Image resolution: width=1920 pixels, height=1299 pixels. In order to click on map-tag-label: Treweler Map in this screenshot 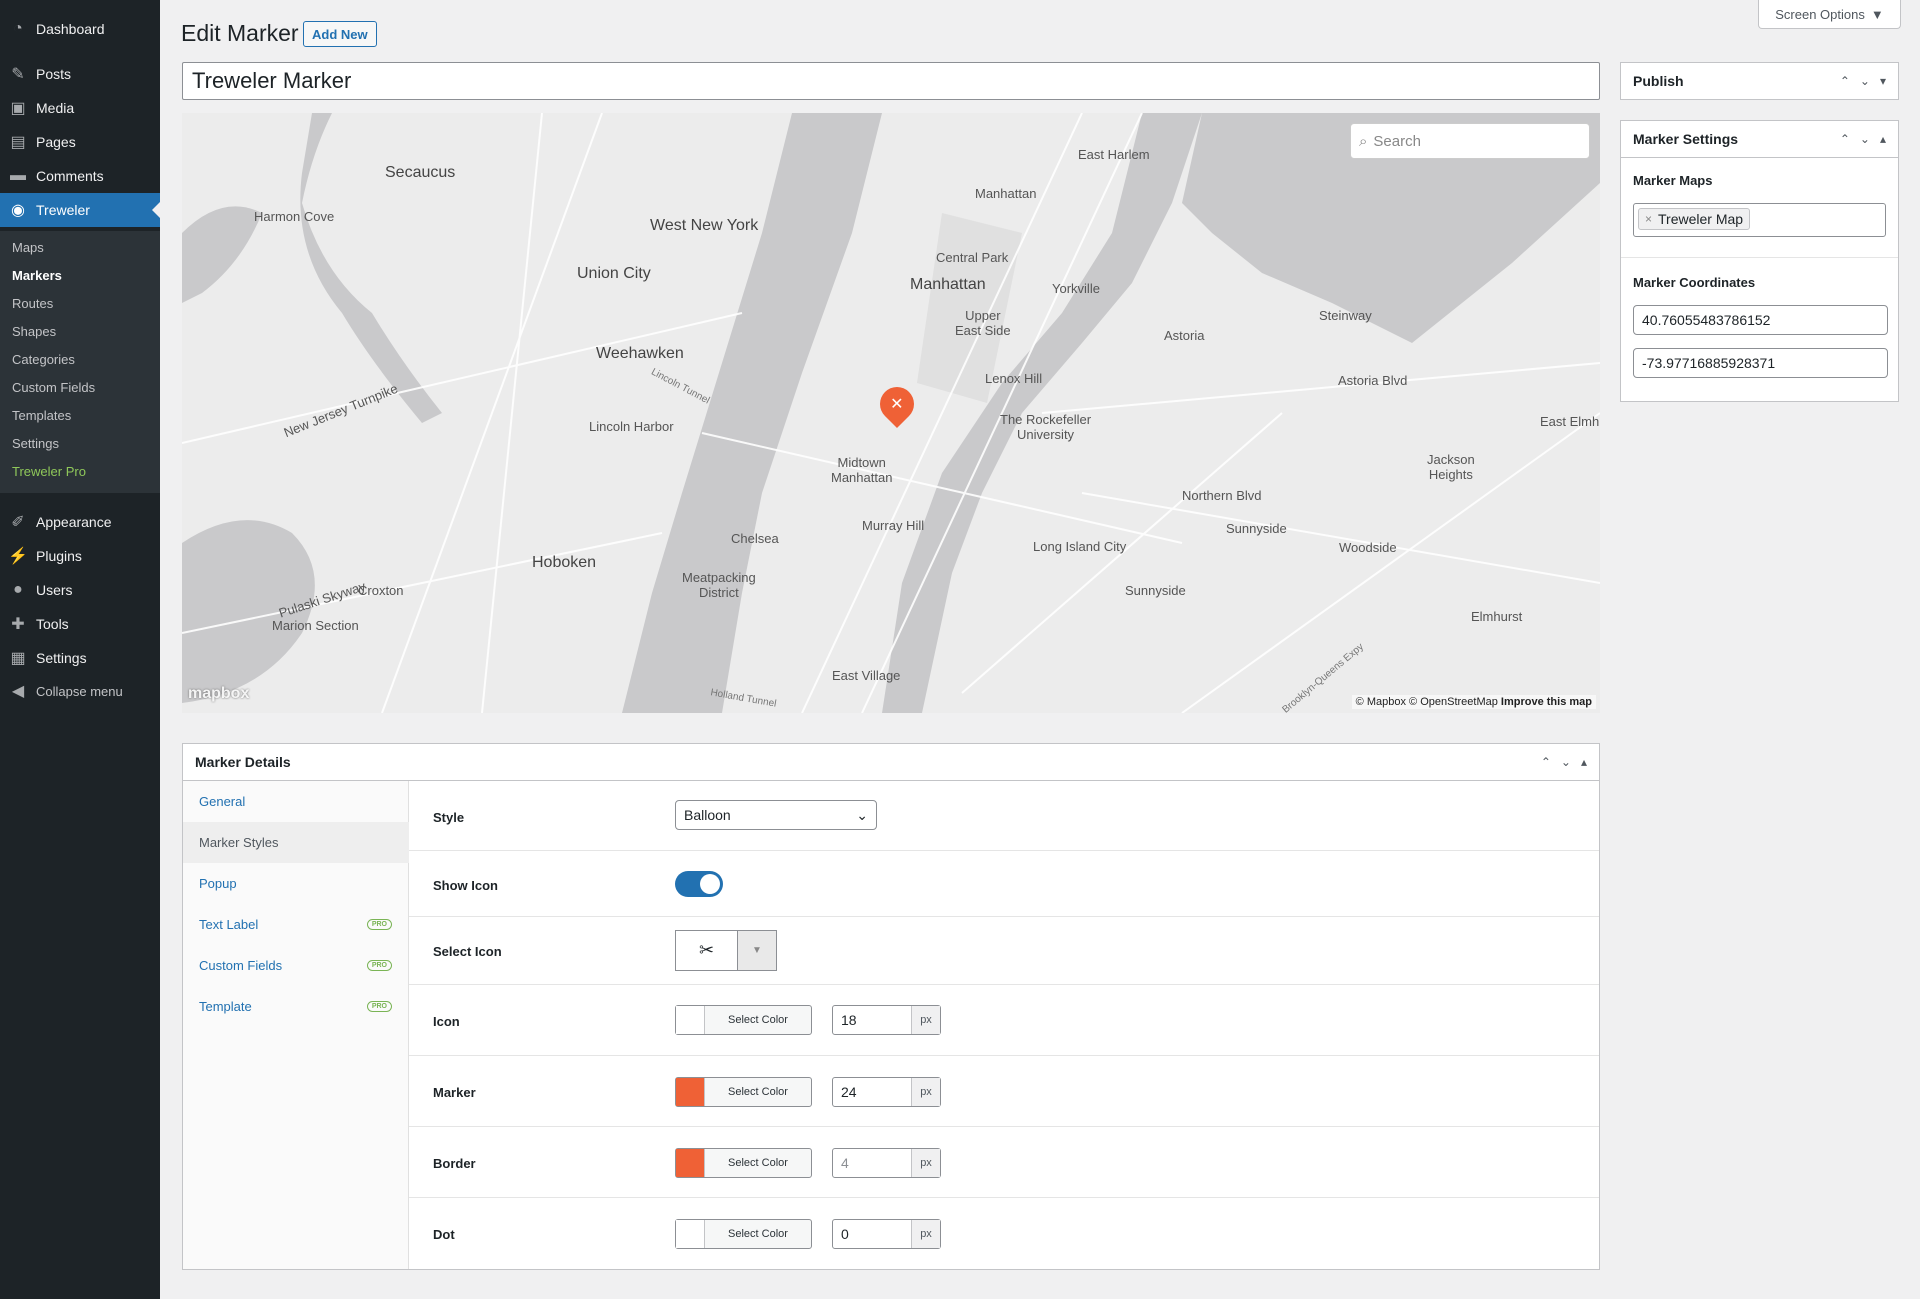, I will do `click(1701, 219)`.